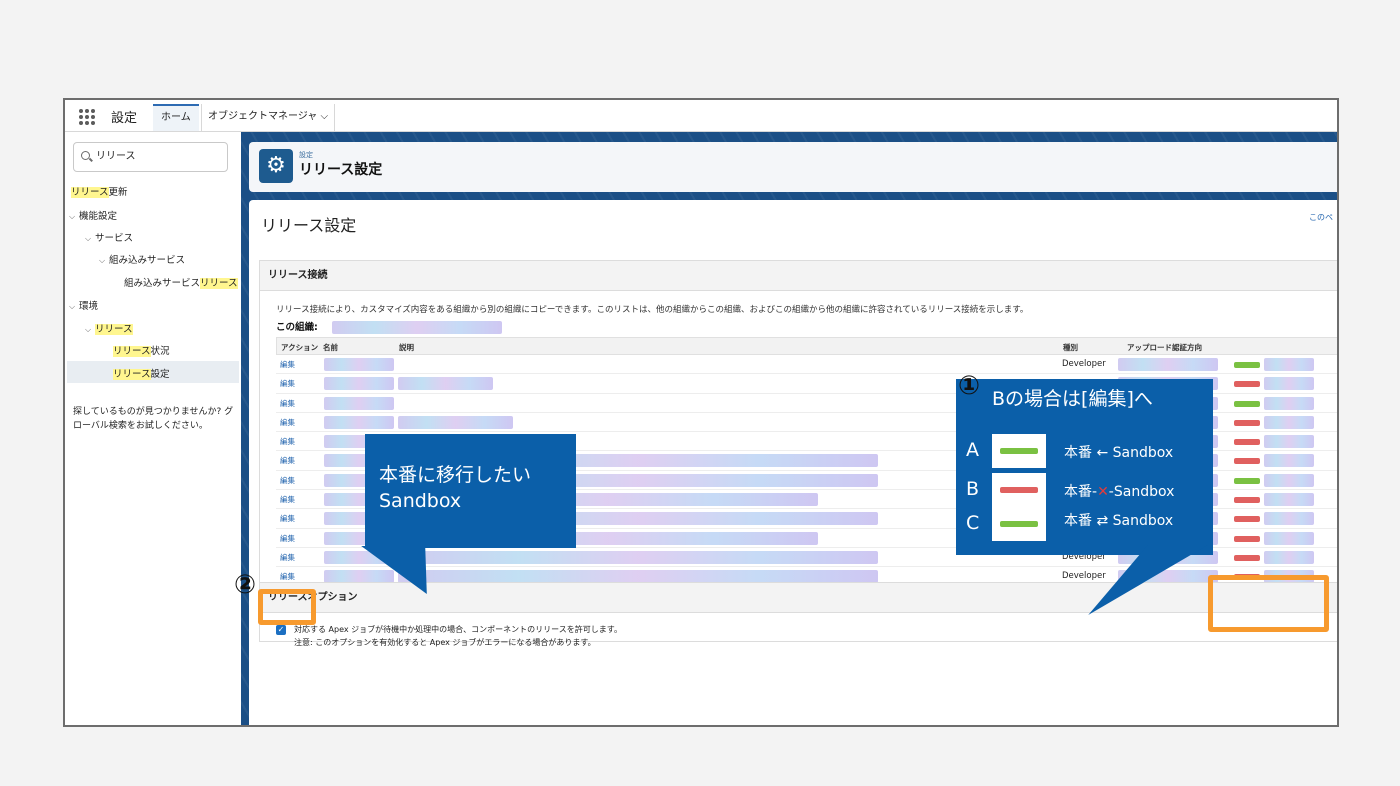 This screenshot has width=1400, height=786. I want to click on column-header: アップロード認証方向, so click(1164, 347).